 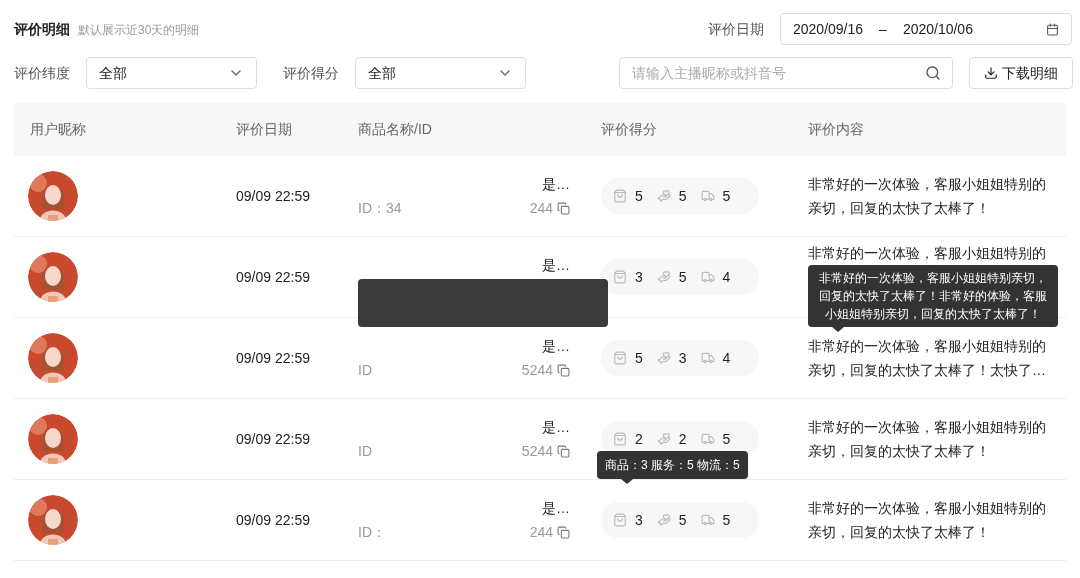 I want to click on column-header: 评价内容, so click(x=836, y=129).